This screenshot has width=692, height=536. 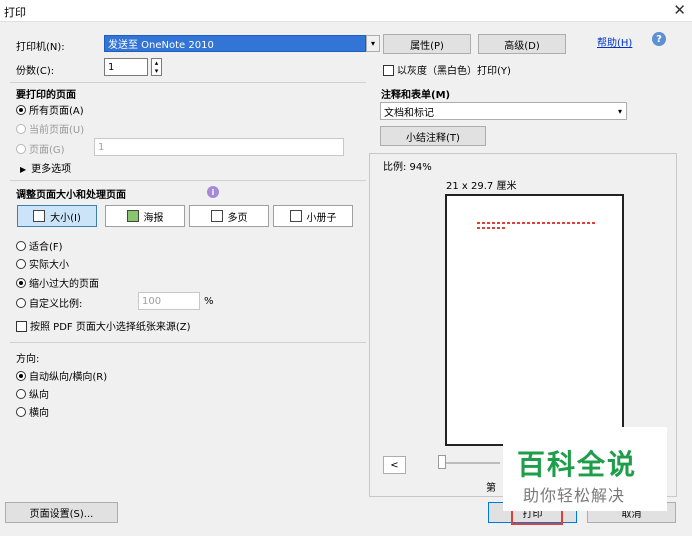 I want to click on radio-custom-scale-label: 自定义比例:, so click(x=56, y=304).